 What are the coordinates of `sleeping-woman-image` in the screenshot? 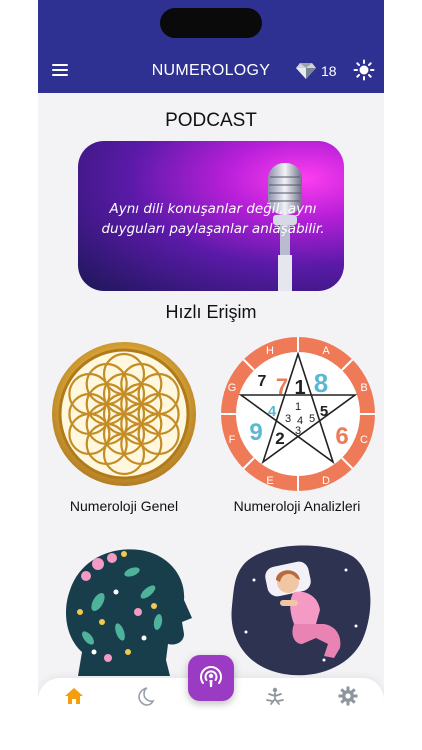 It's located at (301, 610).